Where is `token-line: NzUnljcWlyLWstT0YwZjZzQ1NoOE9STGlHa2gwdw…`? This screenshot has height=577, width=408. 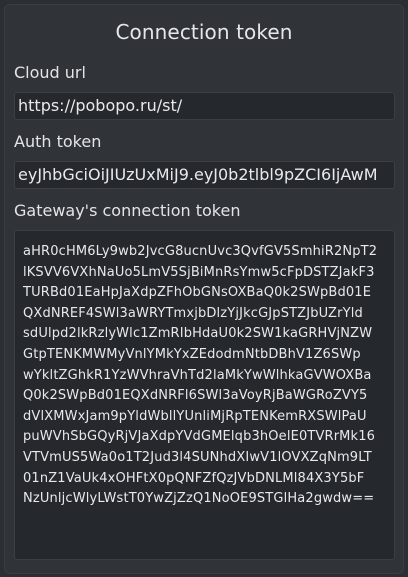 token-line: NzUnljcWlyLWstT0YwZjZzQ1NoOE9STGlHa2gwdw… is located at coordinates (199, 499).